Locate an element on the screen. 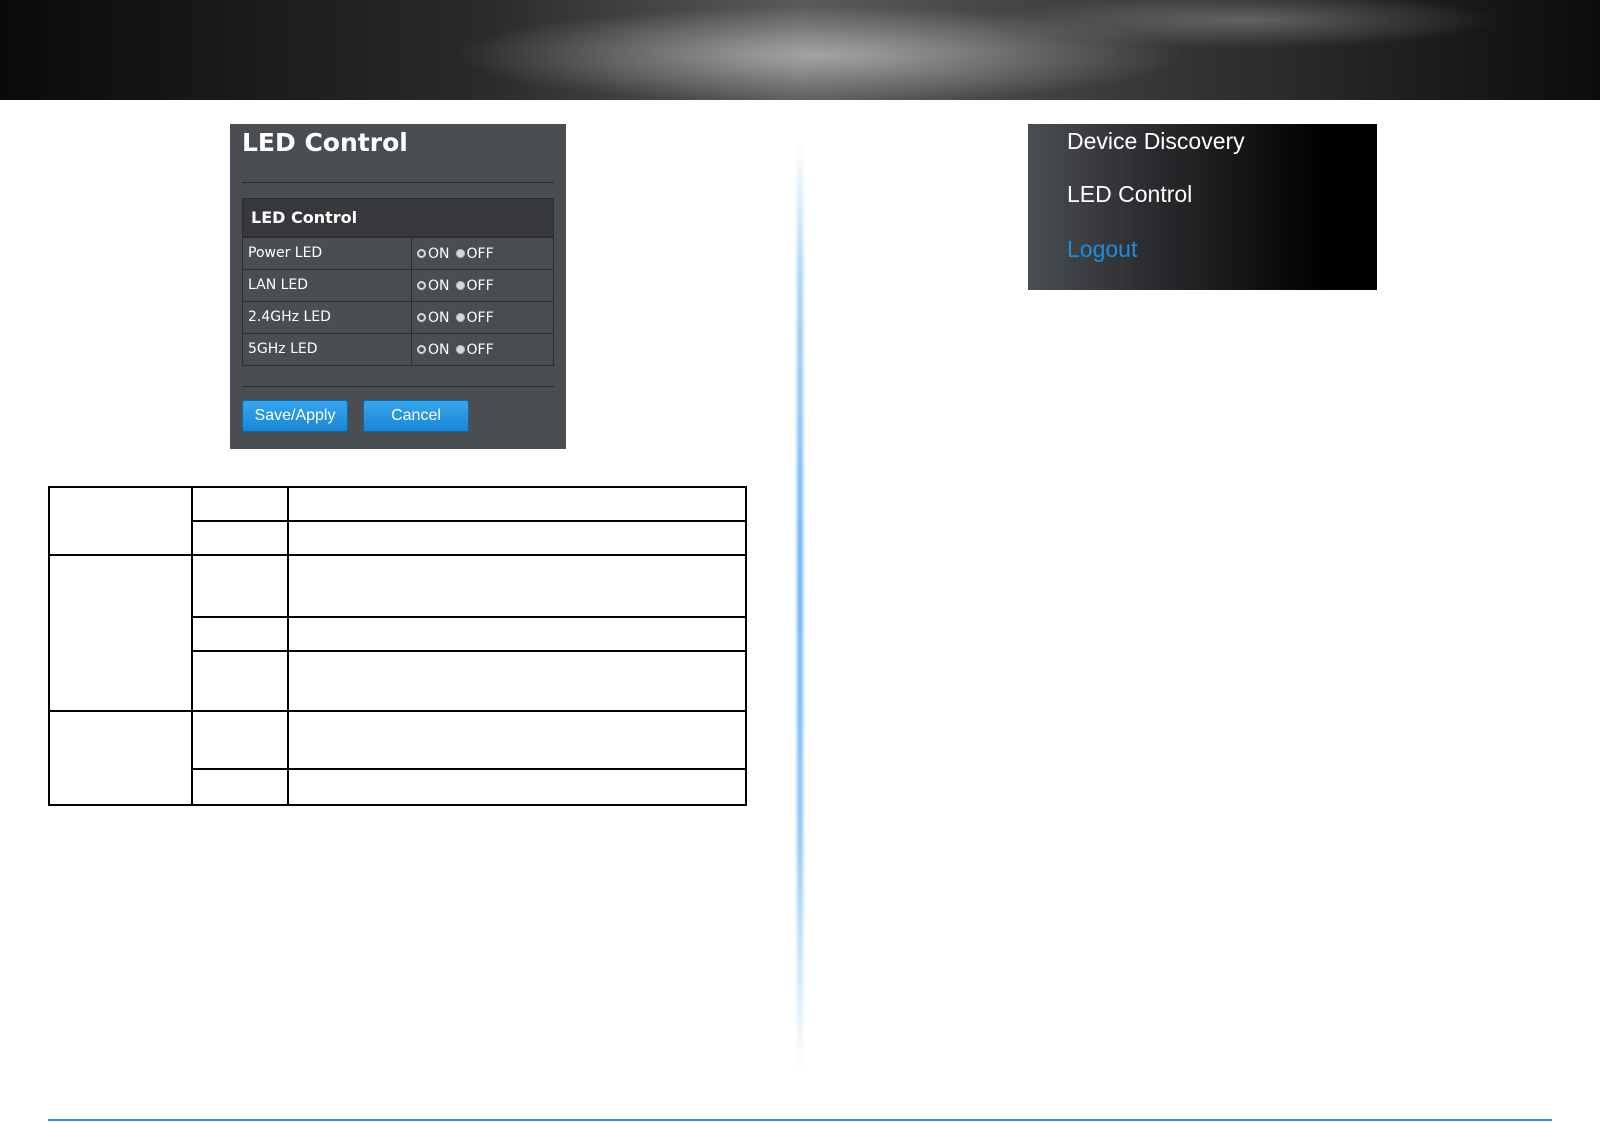 The image size is (1600, 1122). sidebar-menu: Device Discovery LED Control Logout is located at coordinates (1202, 207).